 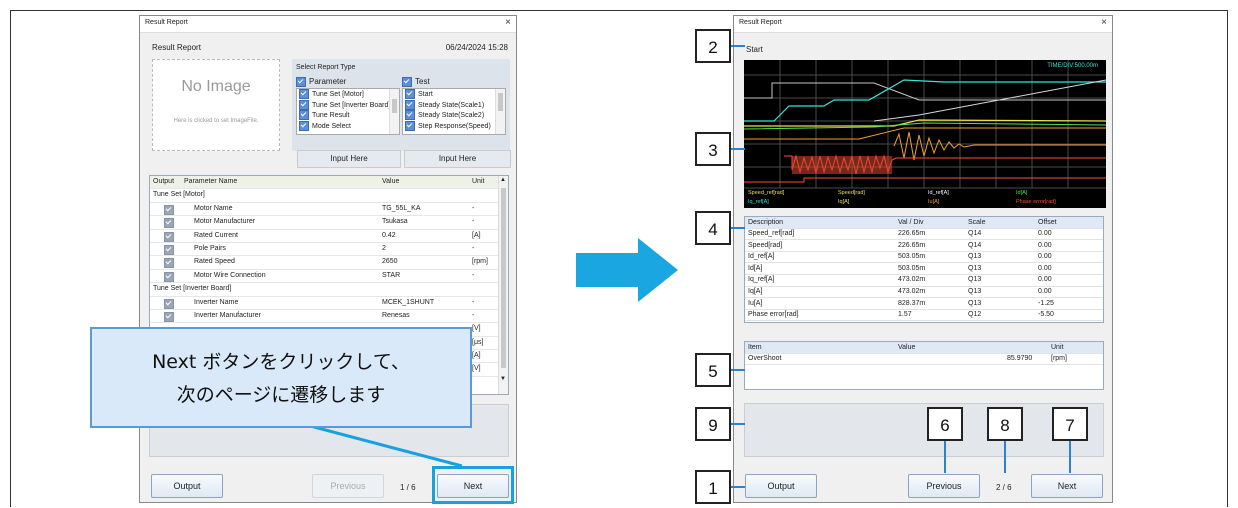 I want to click on column-header: Scale, so click(x=977, y=222).